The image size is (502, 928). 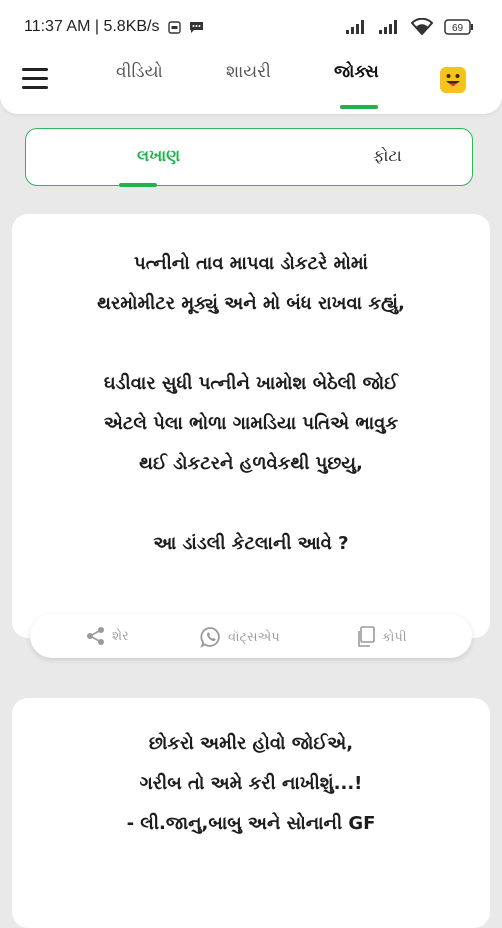 What do you see at coordinates (366, 636) in the screenshot?
I see `copy-icon` at bounding box center [366, 636].